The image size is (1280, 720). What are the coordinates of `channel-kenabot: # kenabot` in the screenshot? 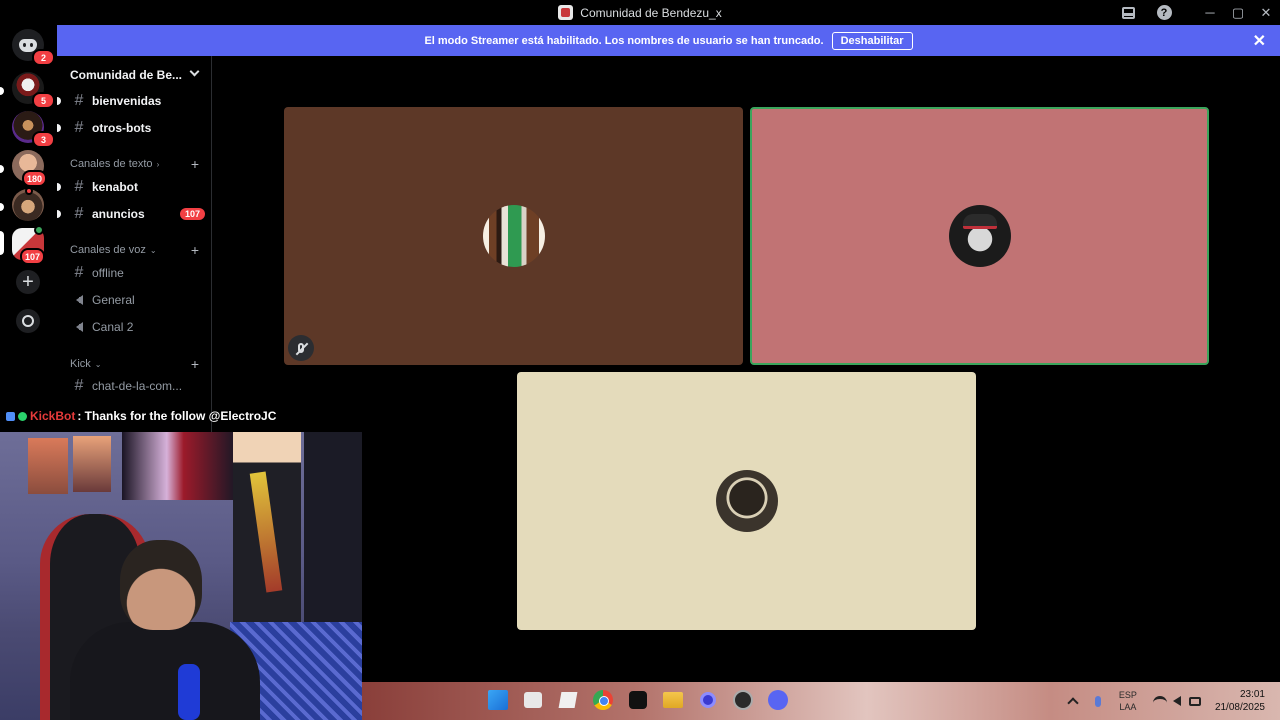 It's located at (131, 187).